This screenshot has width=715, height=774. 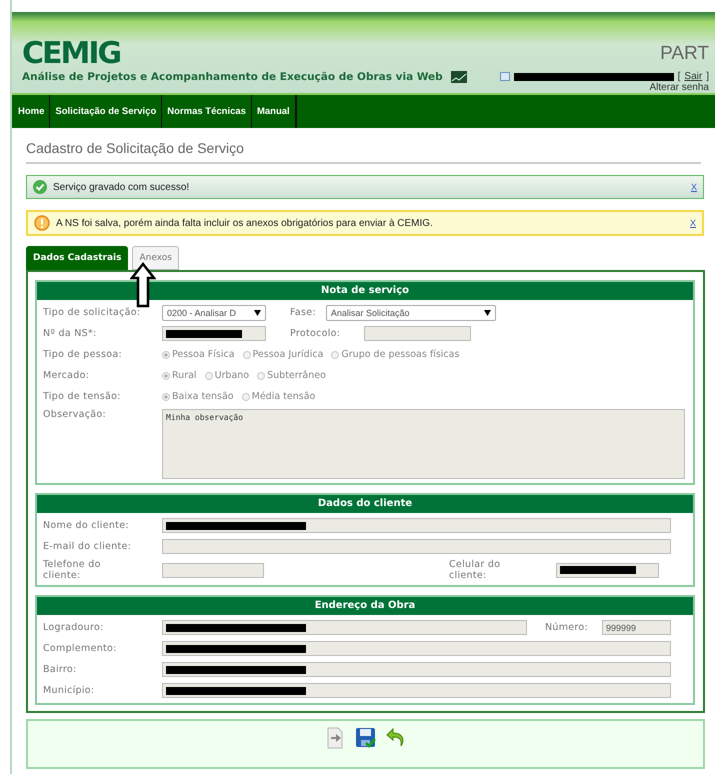 What do you see at coordinates (82, 396) in the screenshot?
I see `field-label: Tipo de tensão:` at bounding box center [82, 396].